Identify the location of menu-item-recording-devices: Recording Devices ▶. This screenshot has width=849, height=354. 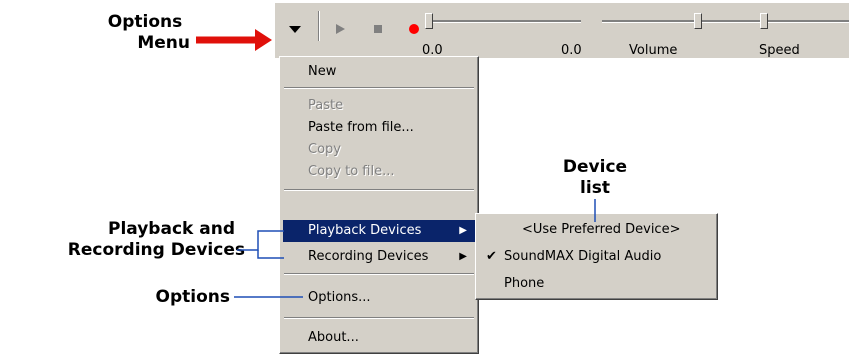
(379, 257).